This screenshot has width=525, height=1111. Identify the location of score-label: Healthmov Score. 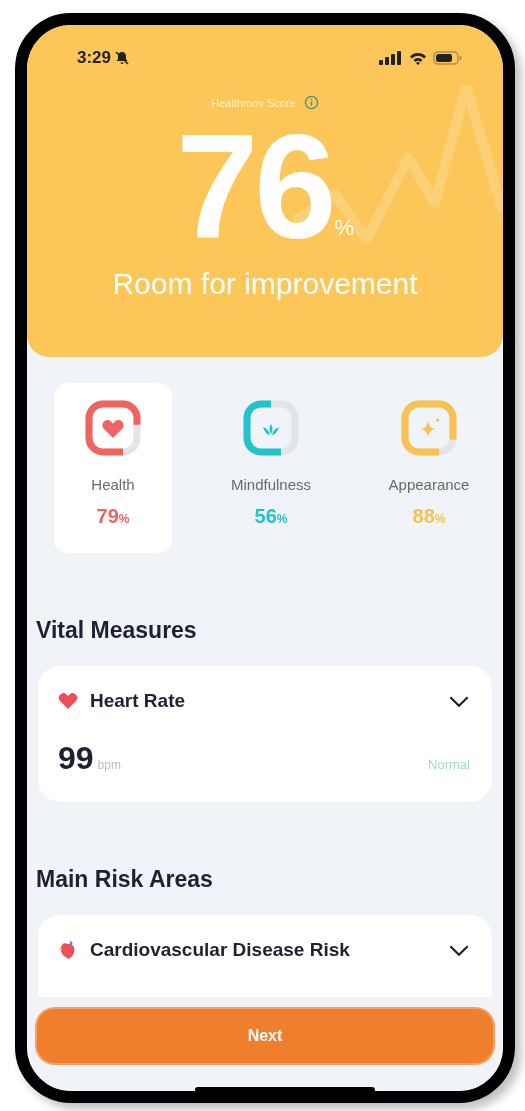
(253, 102).